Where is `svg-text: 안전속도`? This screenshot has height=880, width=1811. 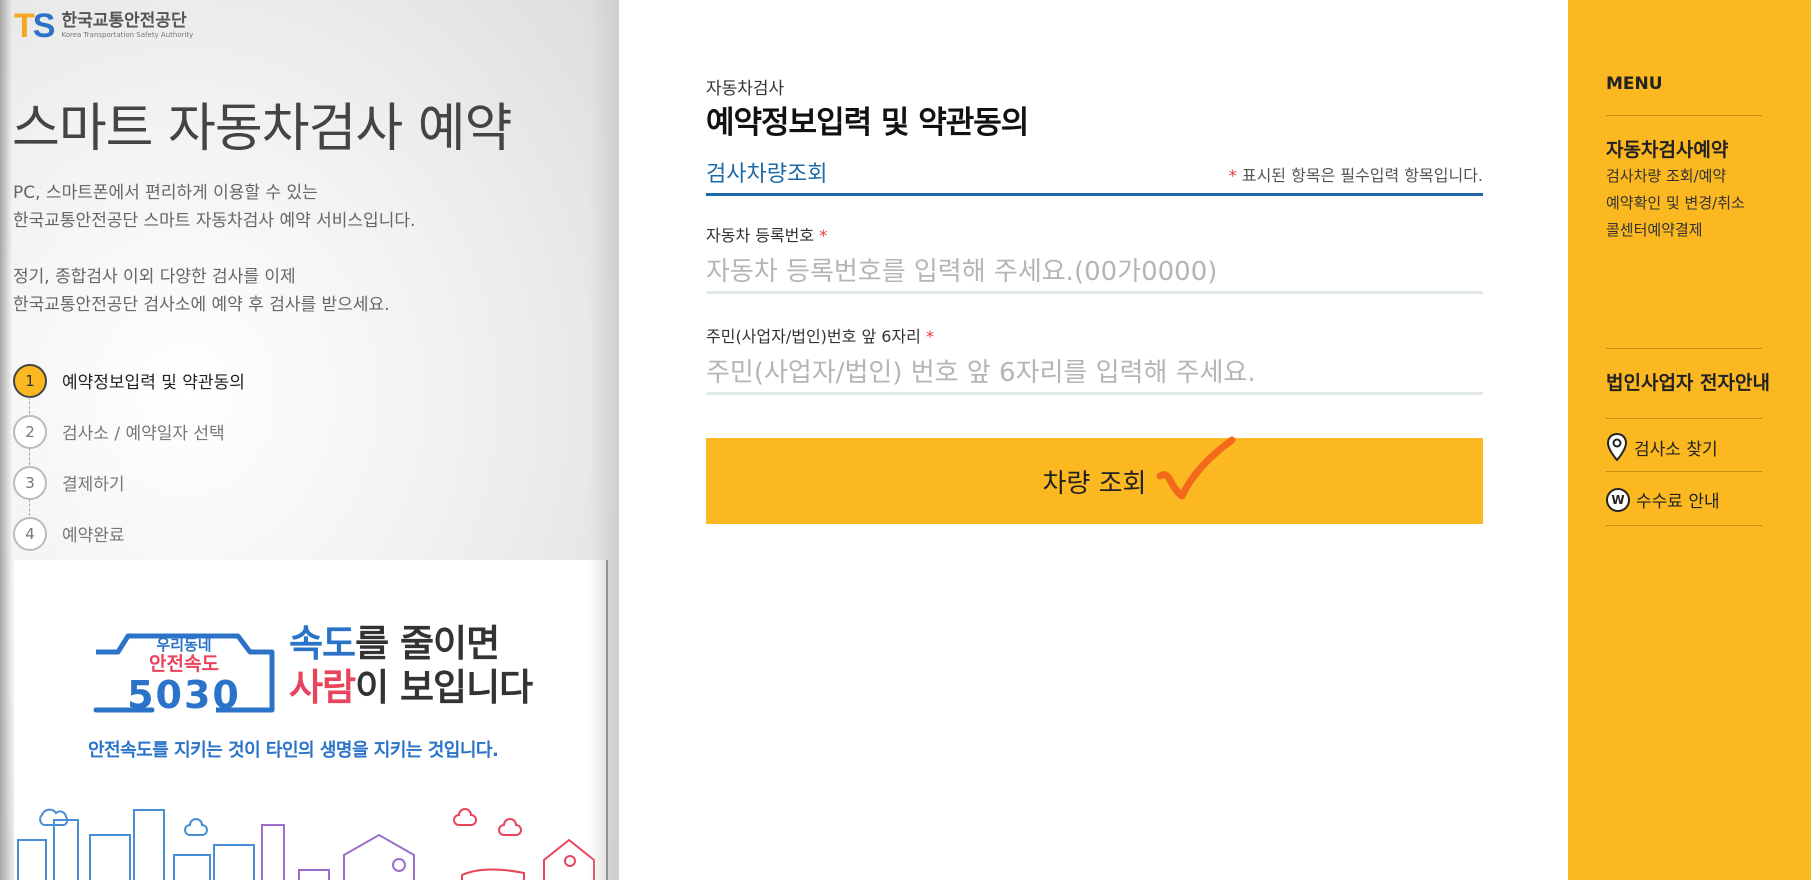 svg-text: 안전속도 is located at coordinates (184, 664).